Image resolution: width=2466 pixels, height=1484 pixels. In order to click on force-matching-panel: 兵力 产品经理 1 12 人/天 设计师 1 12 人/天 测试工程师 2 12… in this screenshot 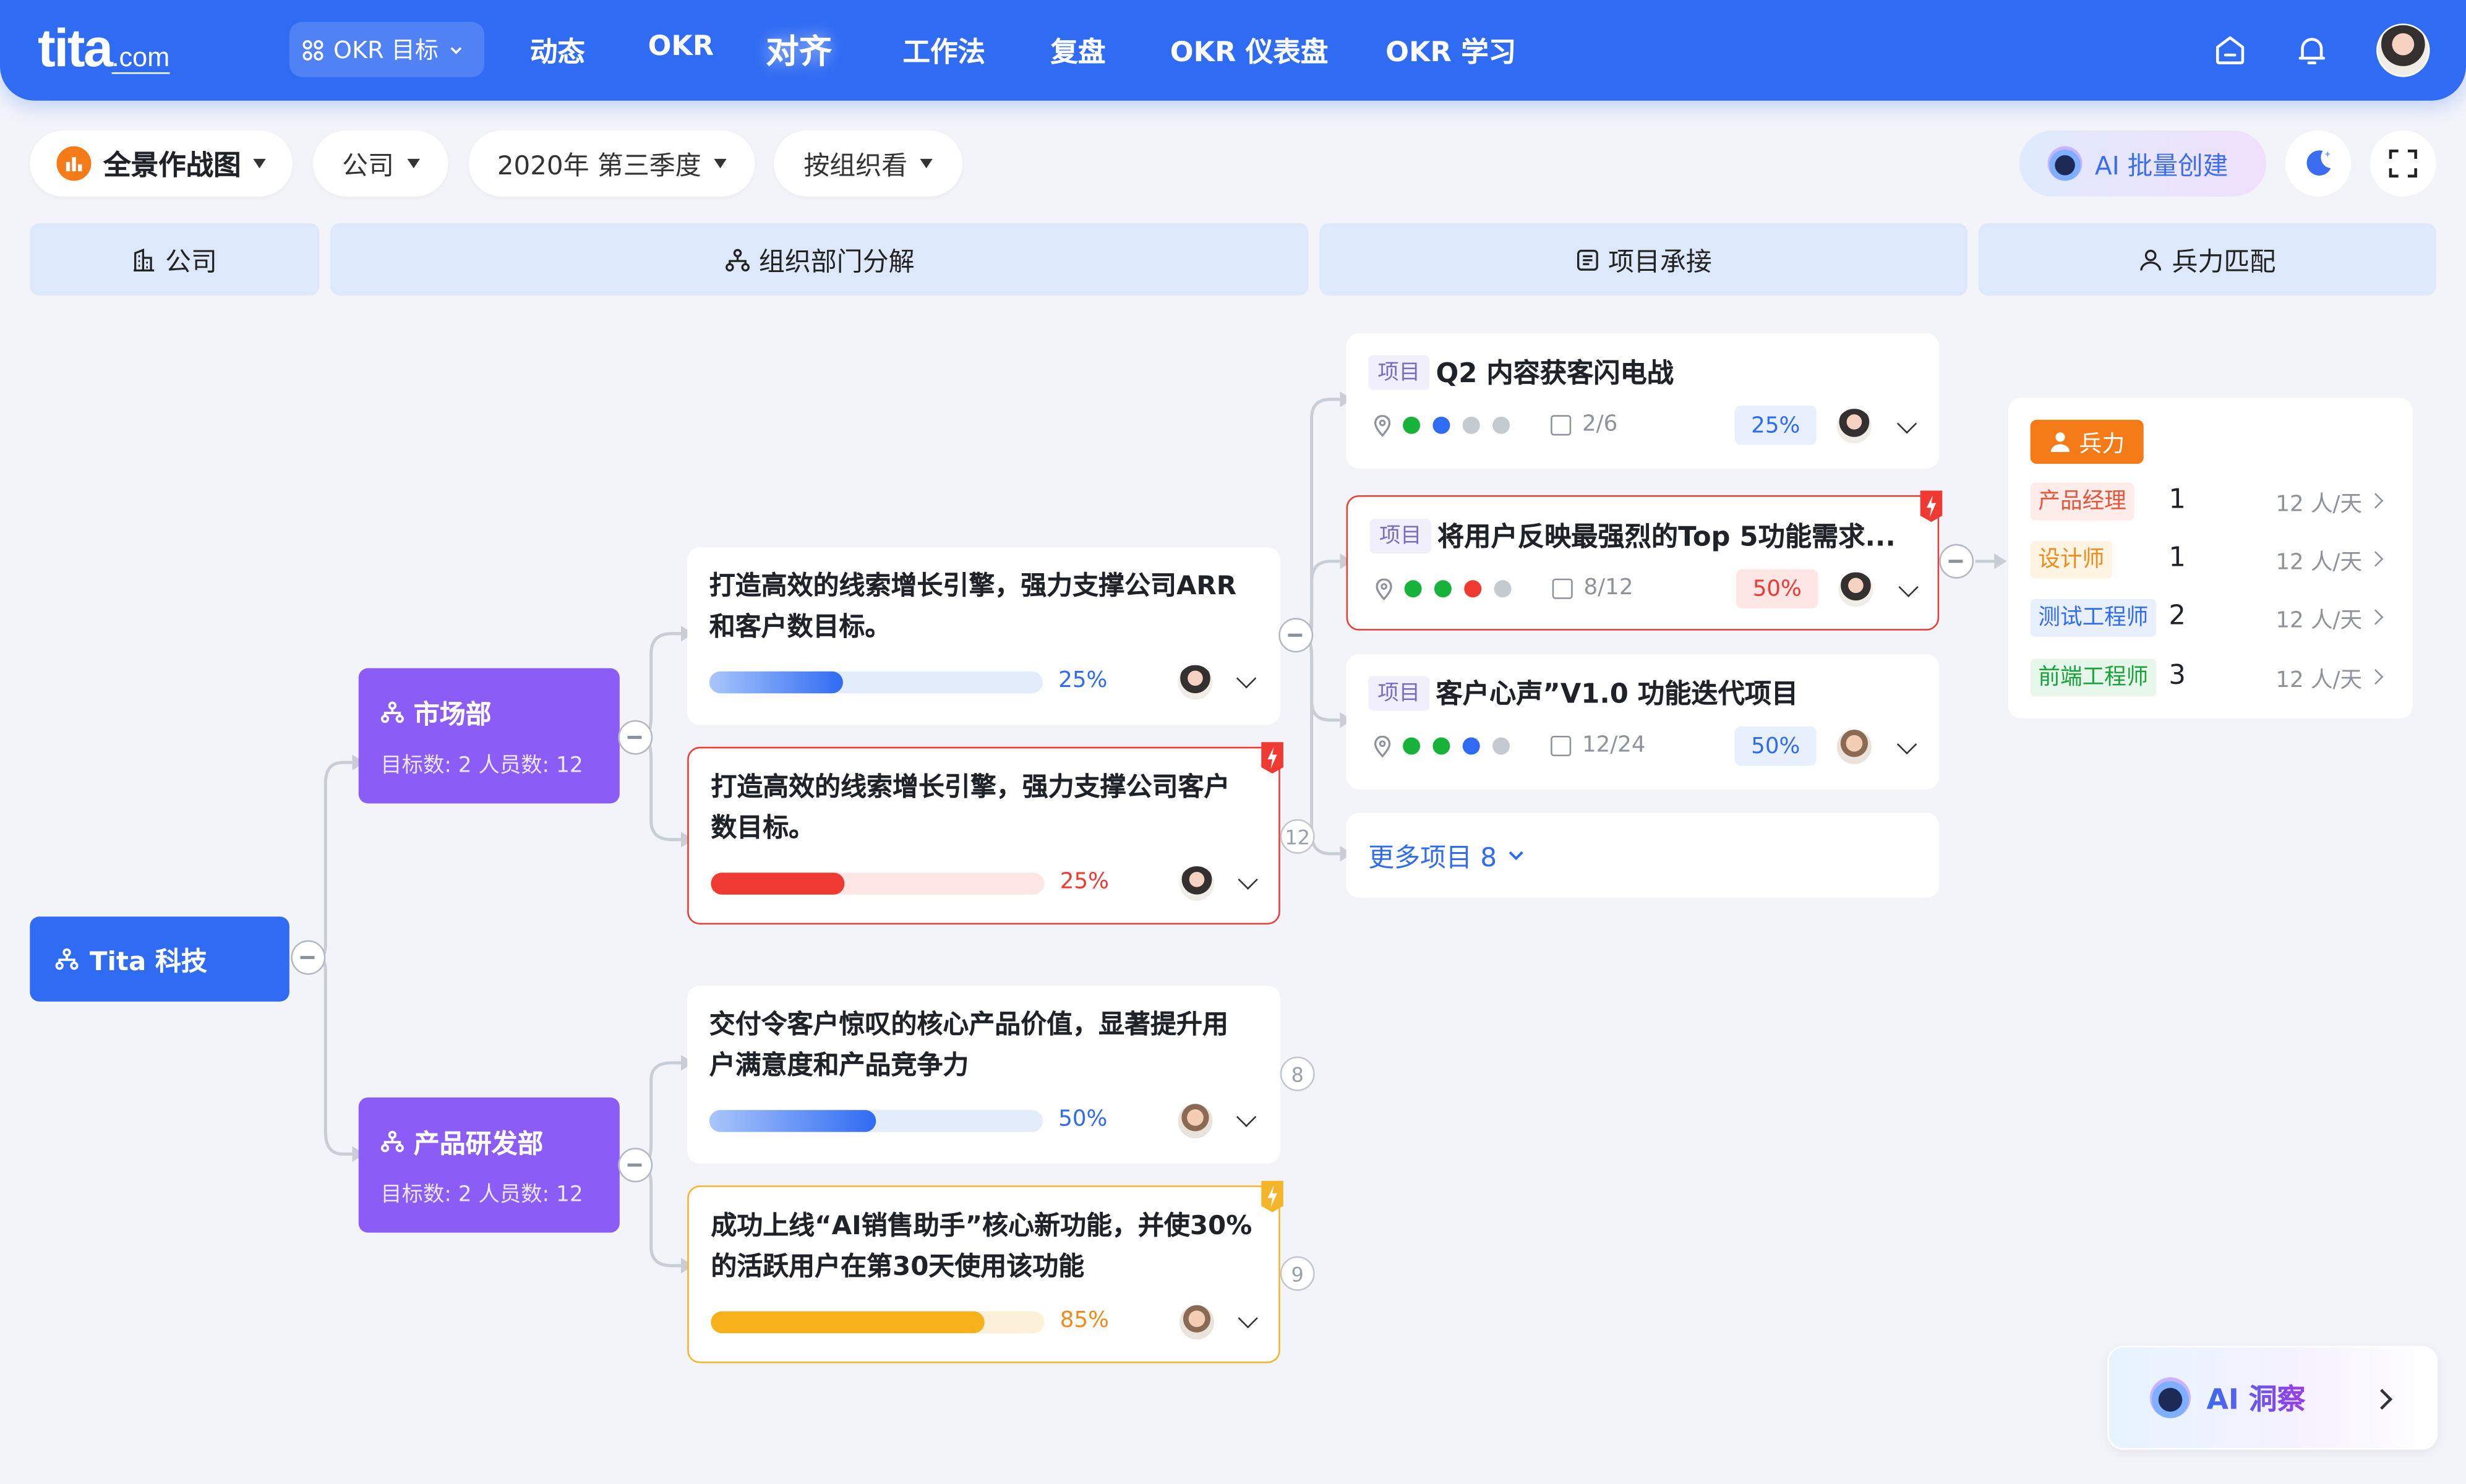, I will do `click(2210, 558)`.